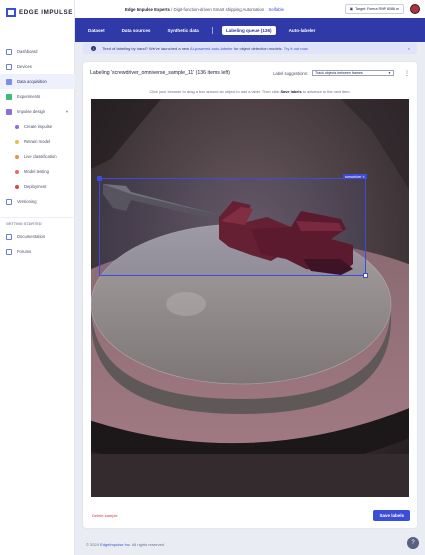 The image size is (425, 555). Describe the element at coordinates (9, 81) in the screenshot. I see `data-acquisition-icon` at that location.